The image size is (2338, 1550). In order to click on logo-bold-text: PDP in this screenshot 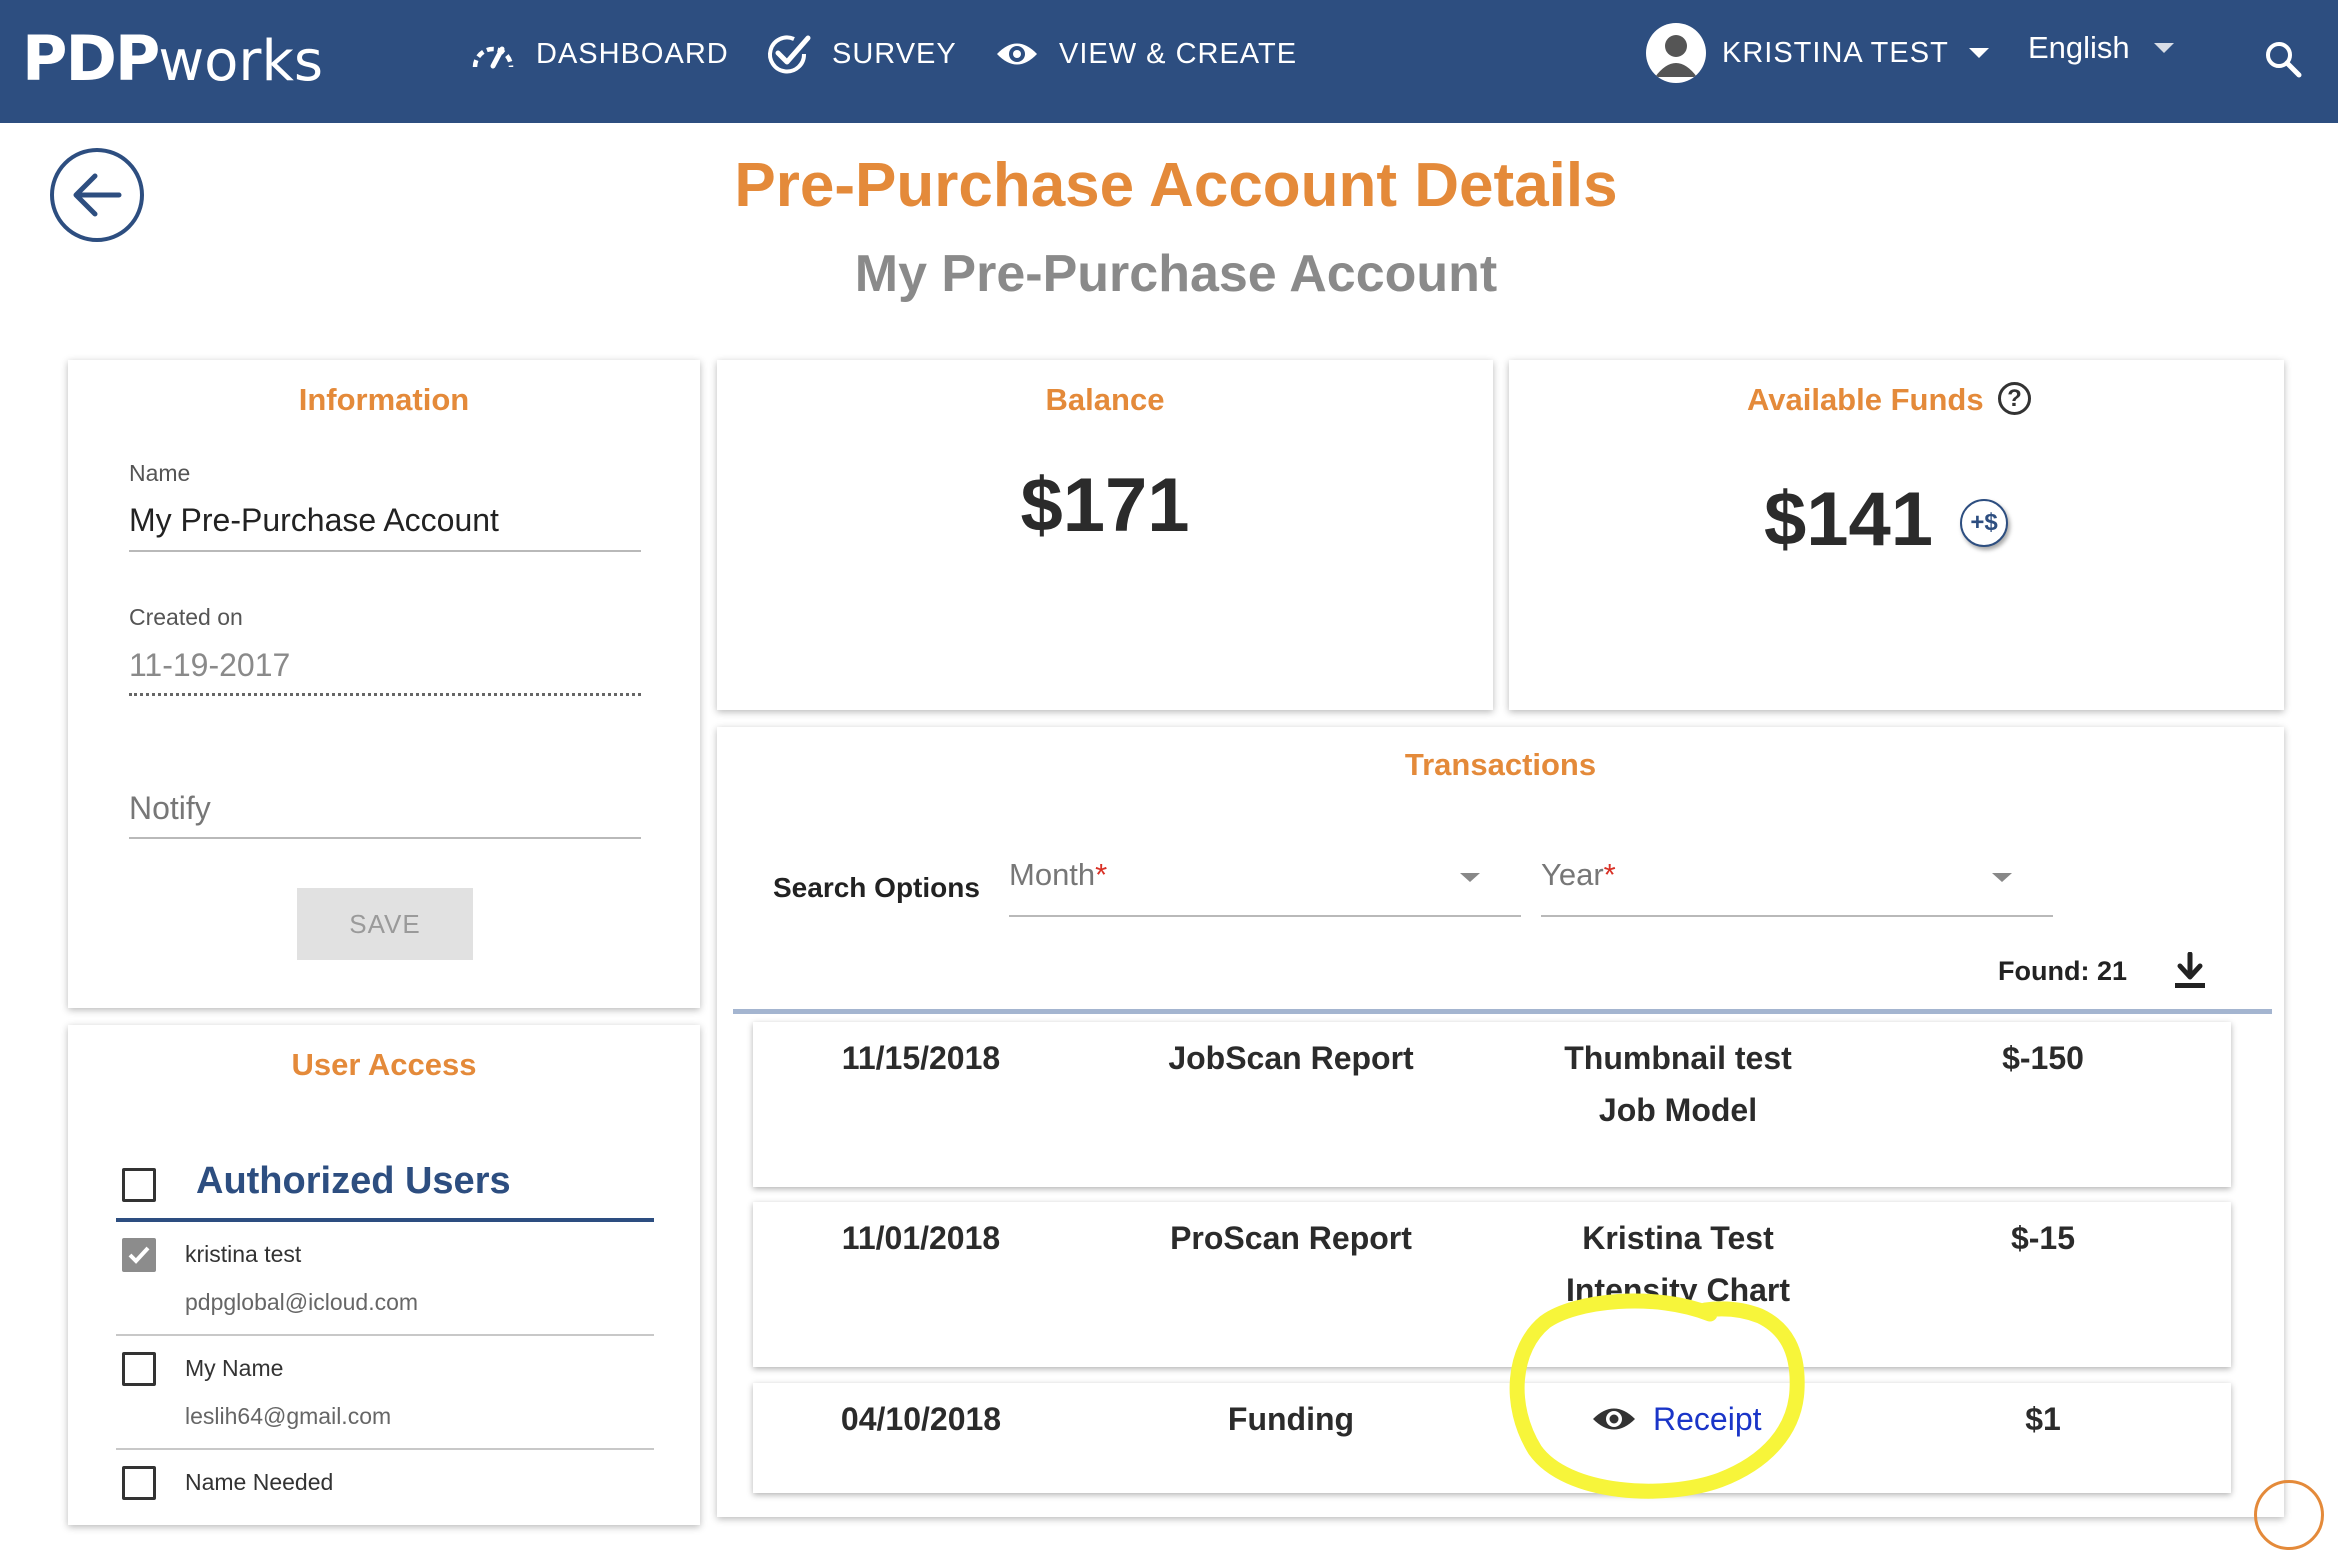, I will do `click(91, 58)`.